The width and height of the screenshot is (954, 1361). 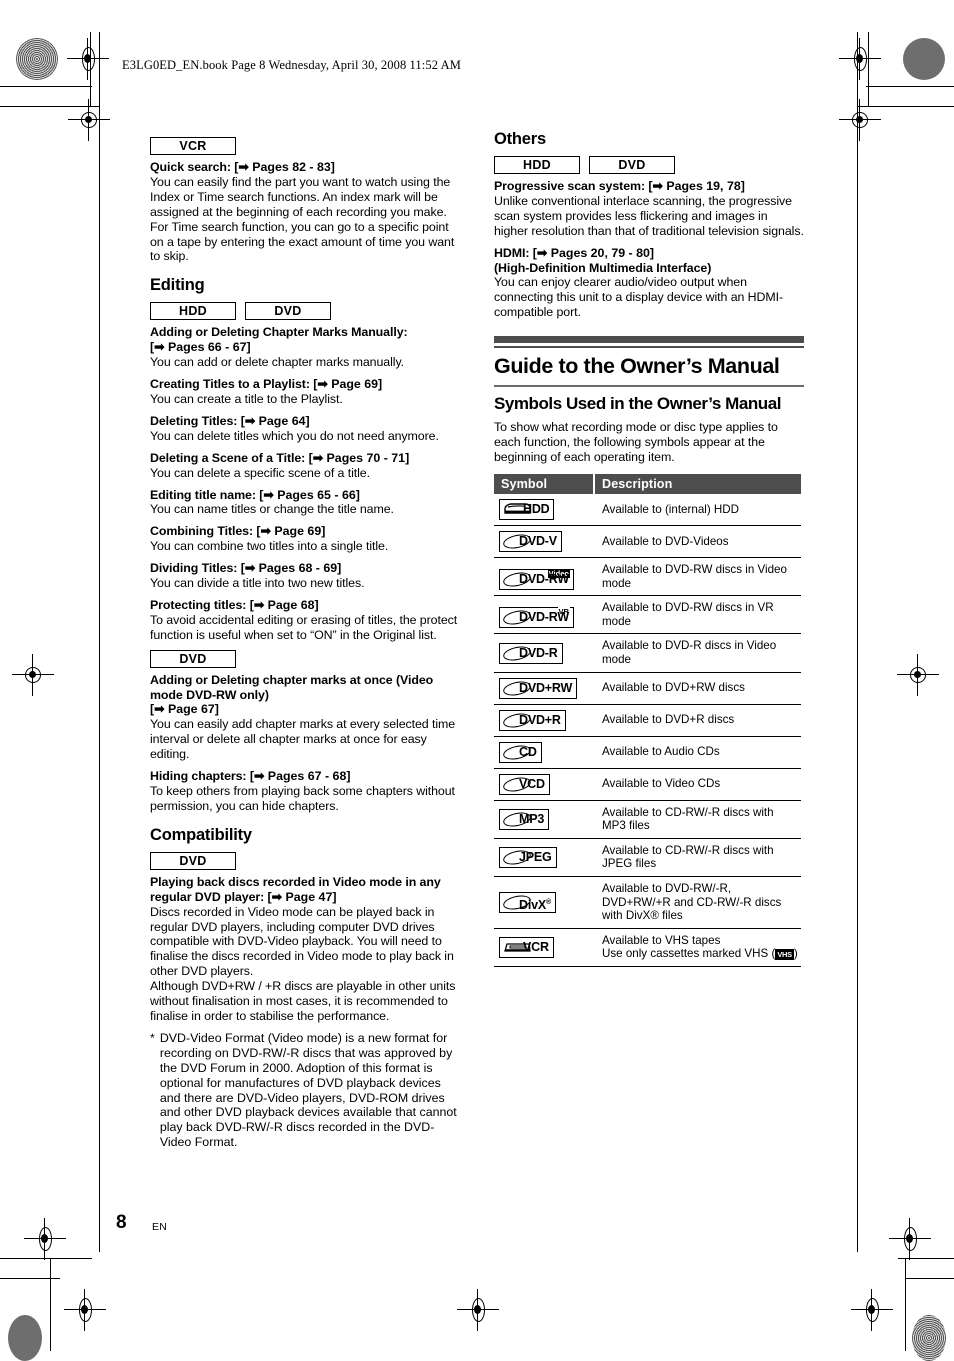 What do you see at coordinates (152, 1037) in the screenshot?
I see `footnote-marker: *` at bounding box center [152, 1037].